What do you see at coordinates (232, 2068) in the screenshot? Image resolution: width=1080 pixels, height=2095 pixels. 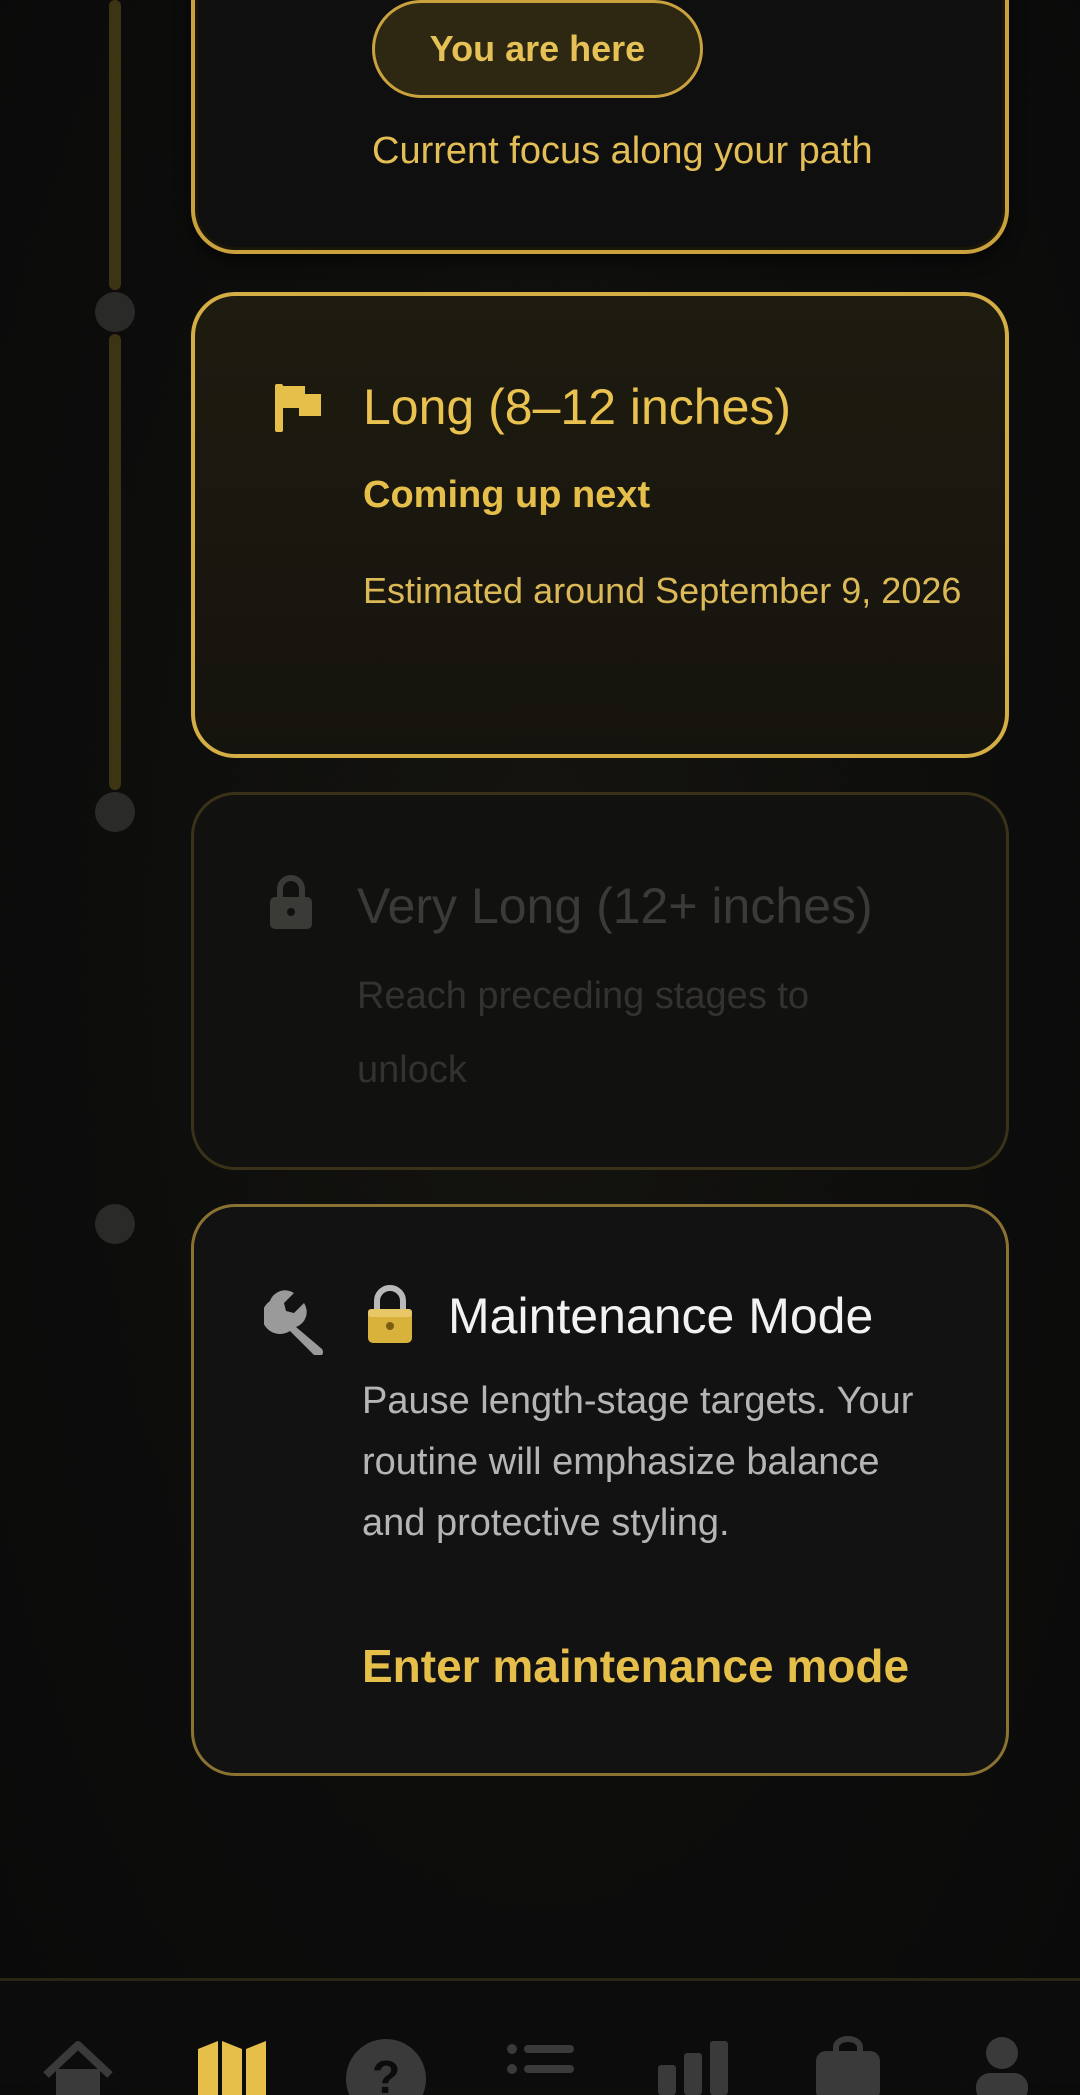 I see `map-icon` at bounding box center [232, 2068].